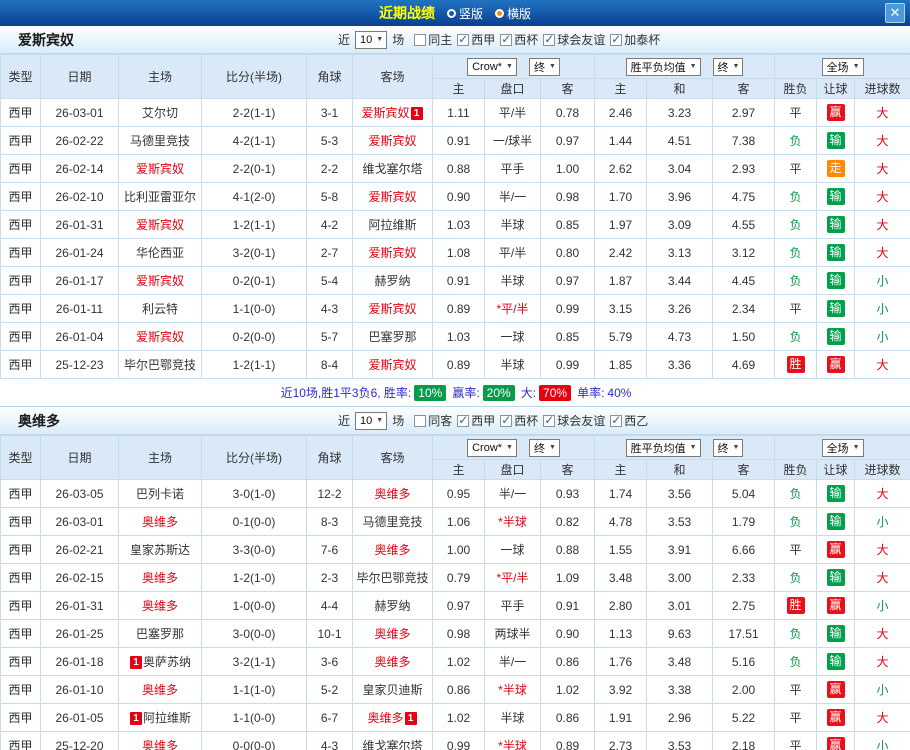 The height and width of the screenshot is (750, 910). Describe the element at coordinates (512, 633) in the screenshot. I see `handicap-cell: 两球半` at that location.